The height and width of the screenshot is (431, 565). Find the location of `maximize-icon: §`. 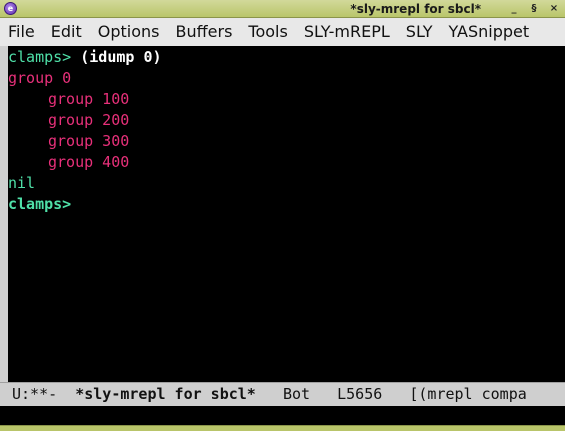

maximize-icon: § is located at coordinates (534, 9).